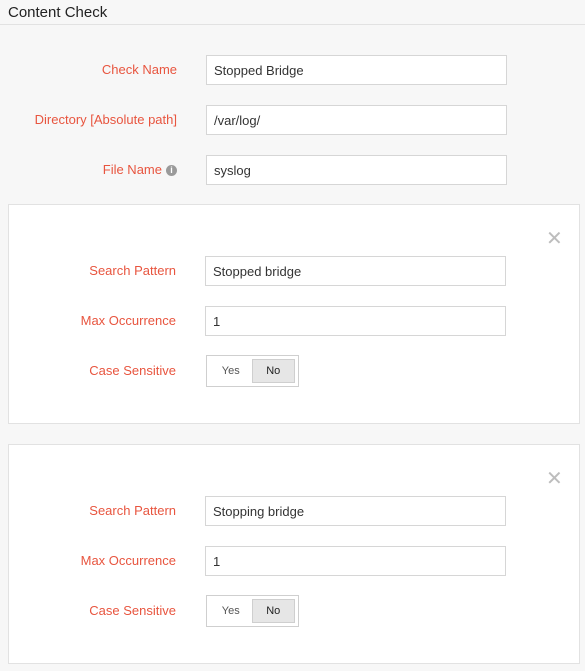 The height and width of the screenshot is (671, 585). I want to click on file-name-label: File Name, so click(132, 169).